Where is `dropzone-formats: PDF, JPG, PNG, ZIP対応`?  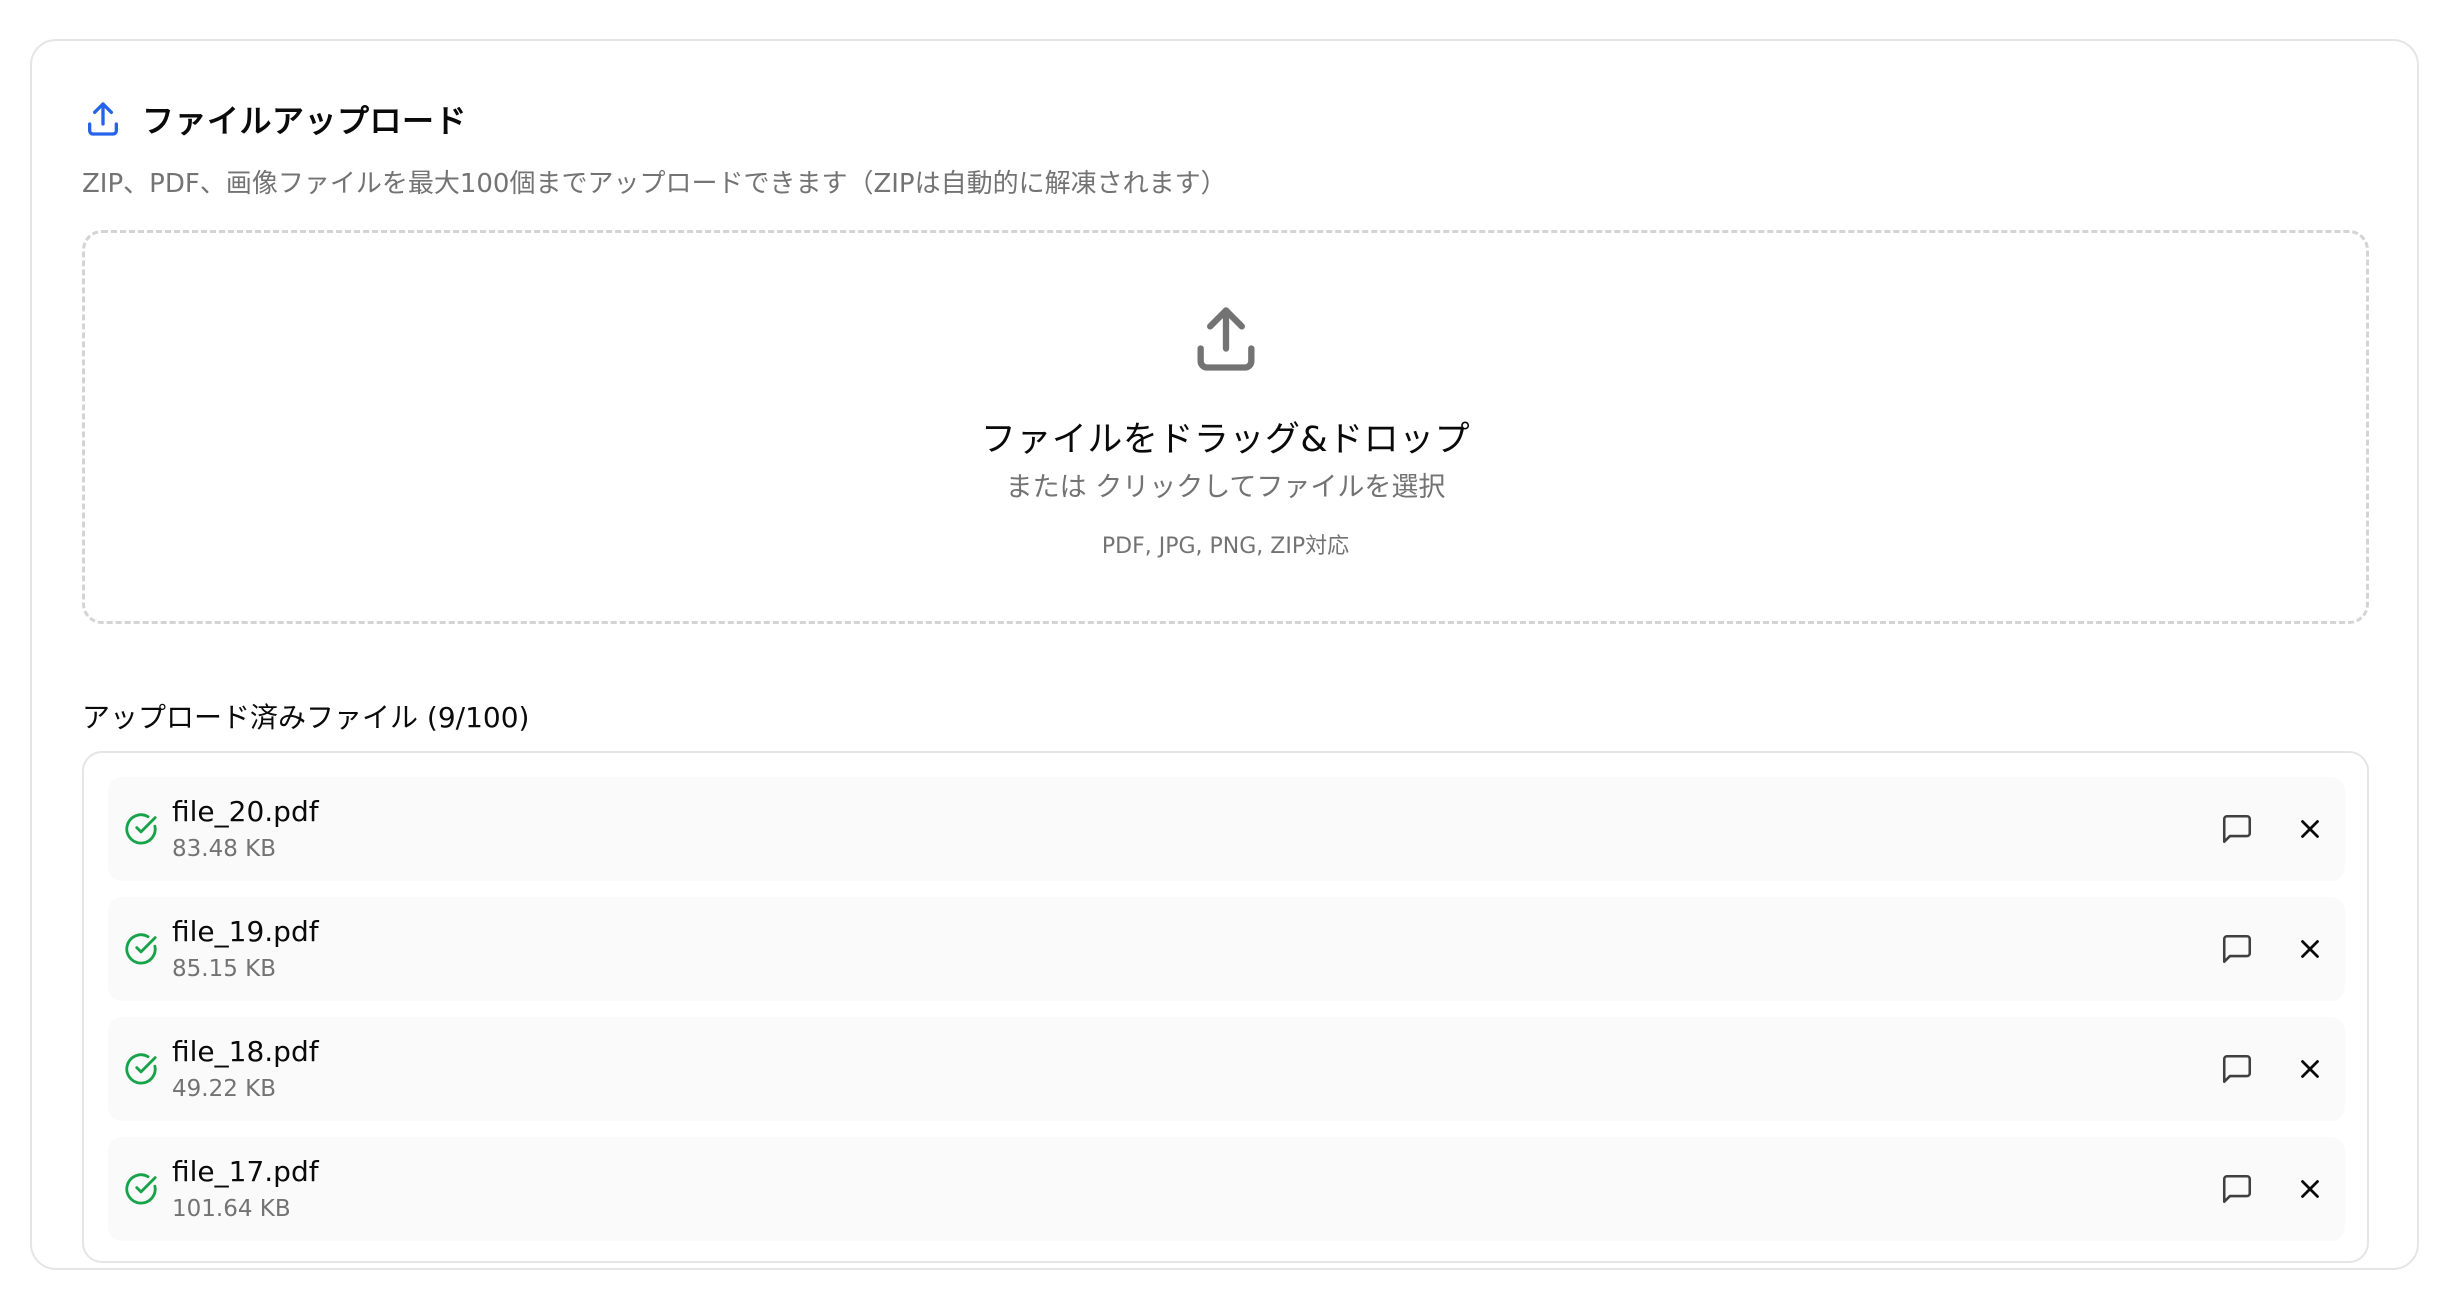 dropzone-formats: PDF, JPG, PNG, ZIP対応 is located at coordinates (1225, 546).